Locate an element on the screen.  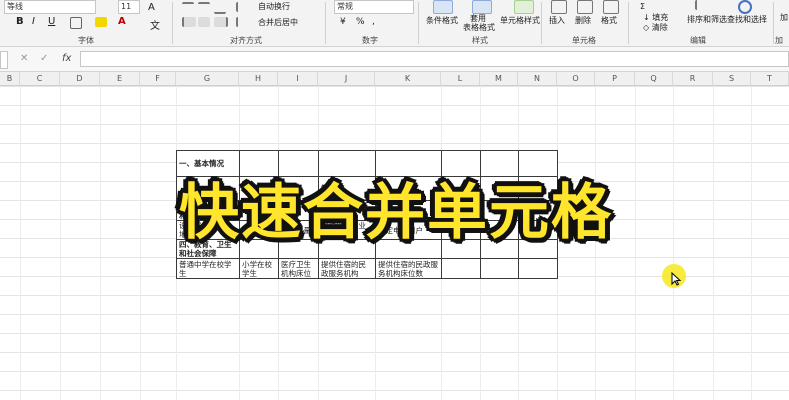
column-header-j: J is located at coordinates (346, 78).